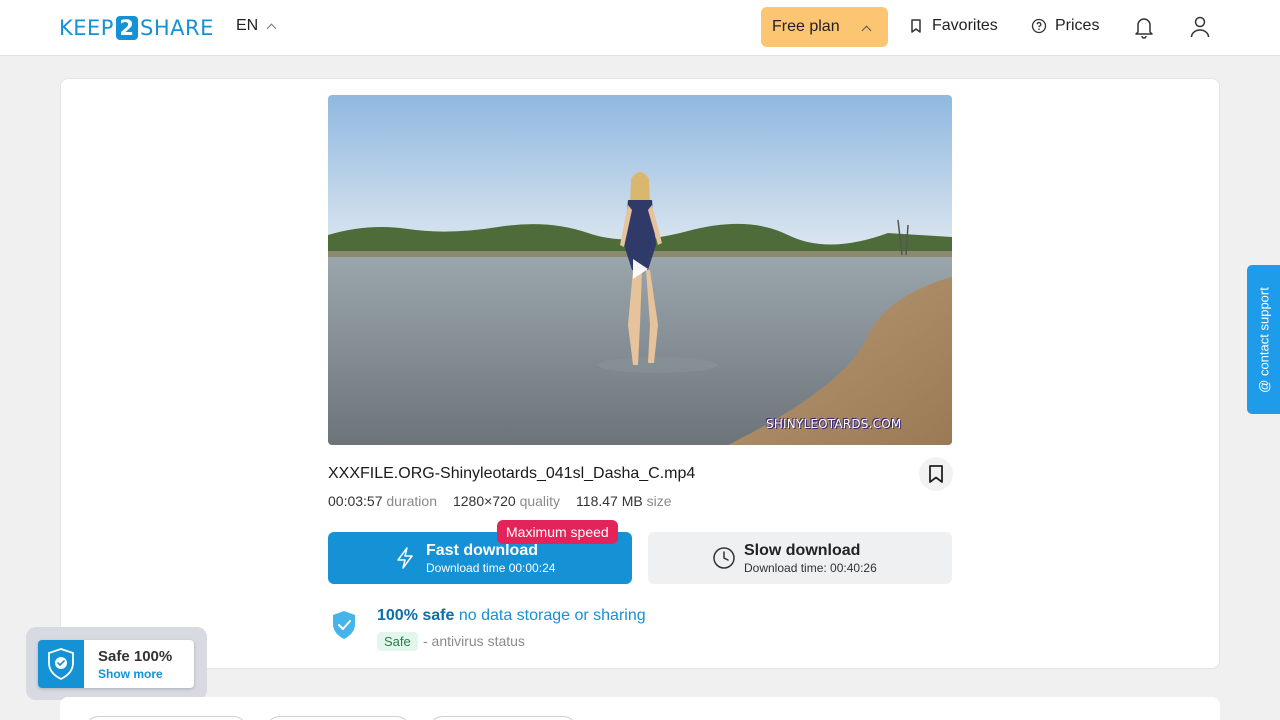 Image resolution: width=1280 pixels, height=720 pixels. What do you see at coordinates (416, 615) in the screenshot?
I see `safety-headline-bold: 100% safe` at bounding box center [416, 615].